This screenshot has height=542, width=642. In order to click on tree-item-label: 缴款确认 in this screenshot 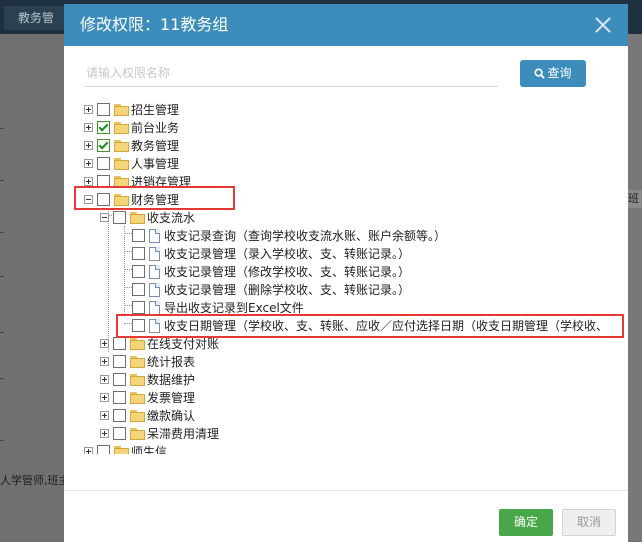, I will do `click(171, 416)`.